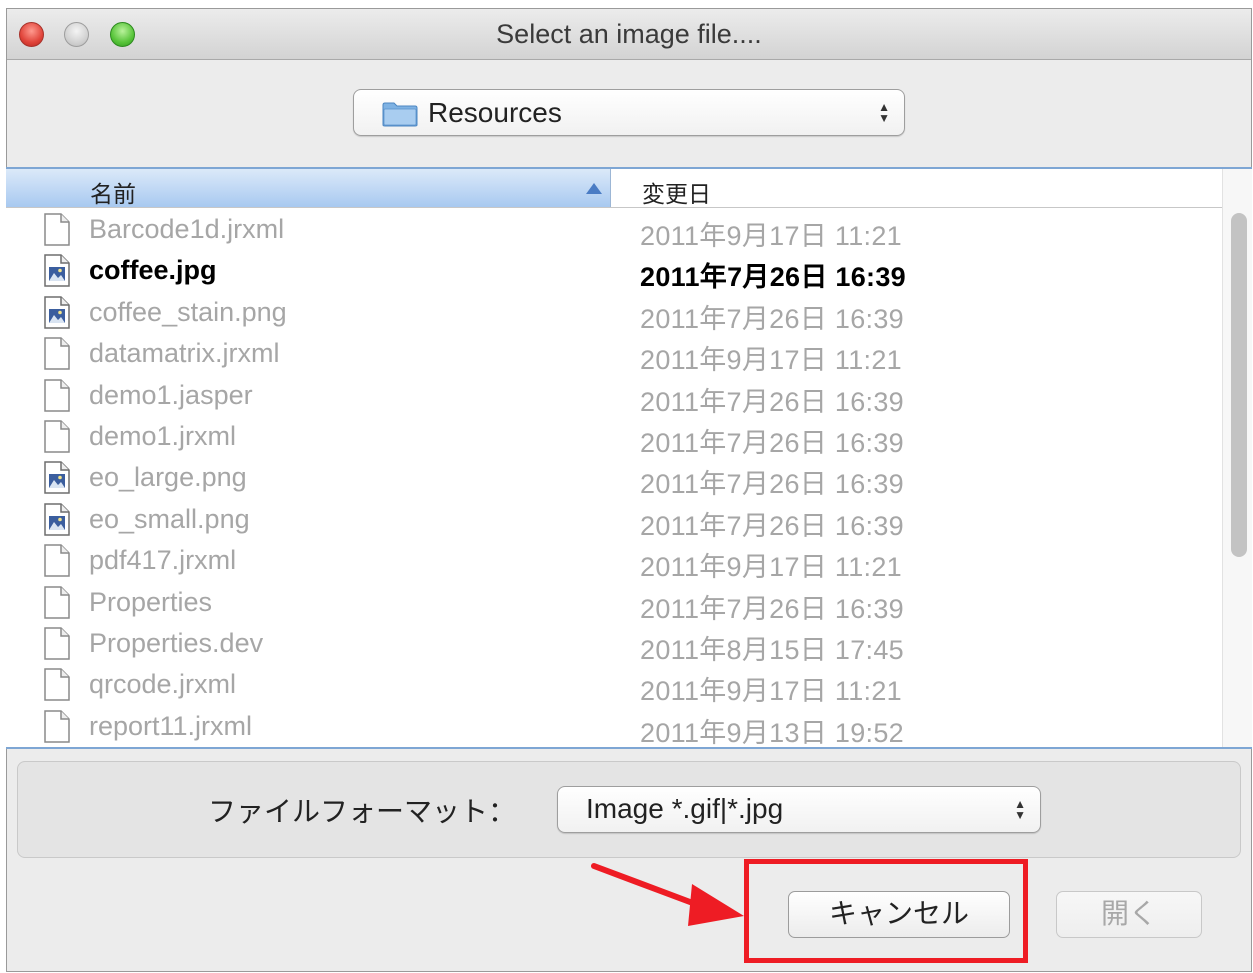  What do you see at coordinates (495, 112) in the screenshot?
I see `location-label: Resources` at bounding box center [495, 112].